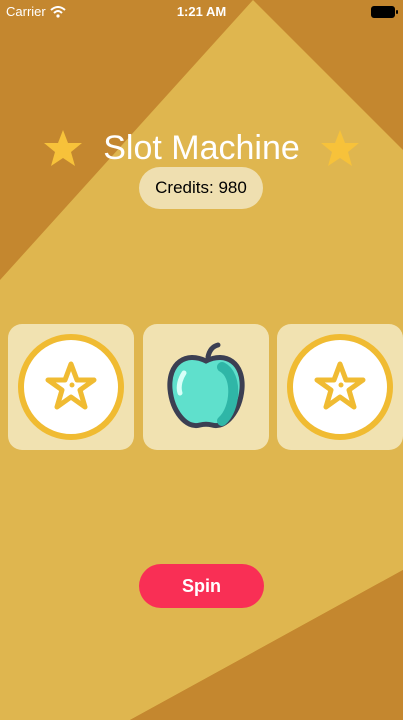 The height and width of the screenshot is (720, 403). I want to click on status-time: 1:21 AM, so click(201, 11).